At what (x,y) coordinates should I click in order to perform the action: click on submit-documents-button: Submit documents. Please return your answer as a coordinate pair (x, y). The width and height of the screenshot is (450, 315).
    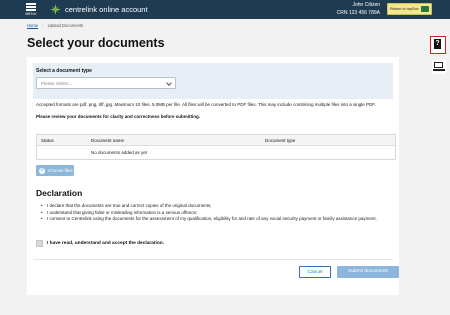
    Looking at the image, I should click on (368, 272).